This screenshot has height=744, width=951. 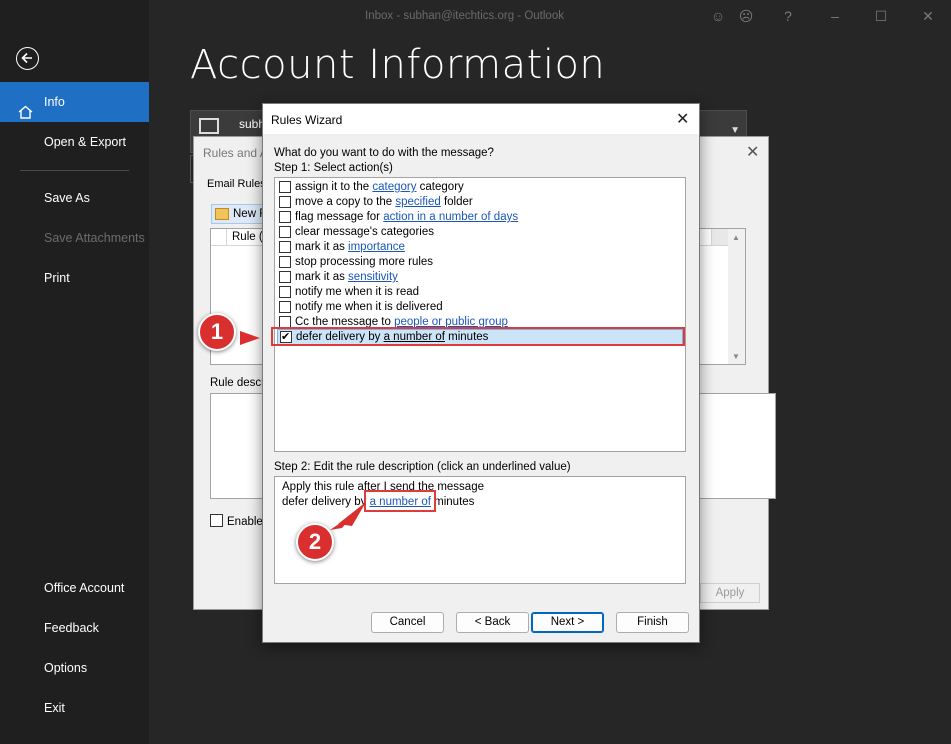 What do you see at coordinates (303, 430) in the screenshot?
I see `annotation-arrows` at bounding box center [303, 430].